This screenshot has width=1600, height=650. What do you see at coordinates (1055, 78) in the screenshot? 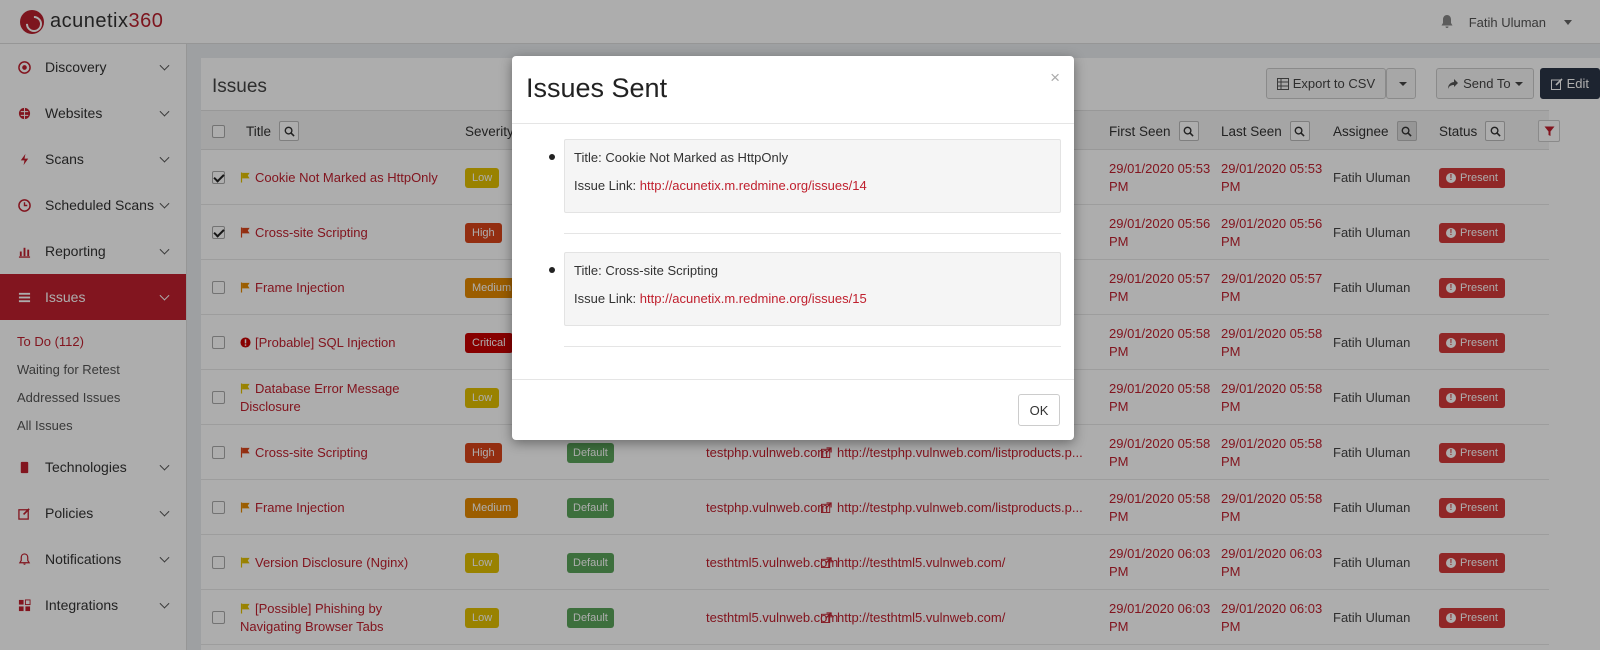
I see `close-icon: ×` at bounding box center [1055, 78].